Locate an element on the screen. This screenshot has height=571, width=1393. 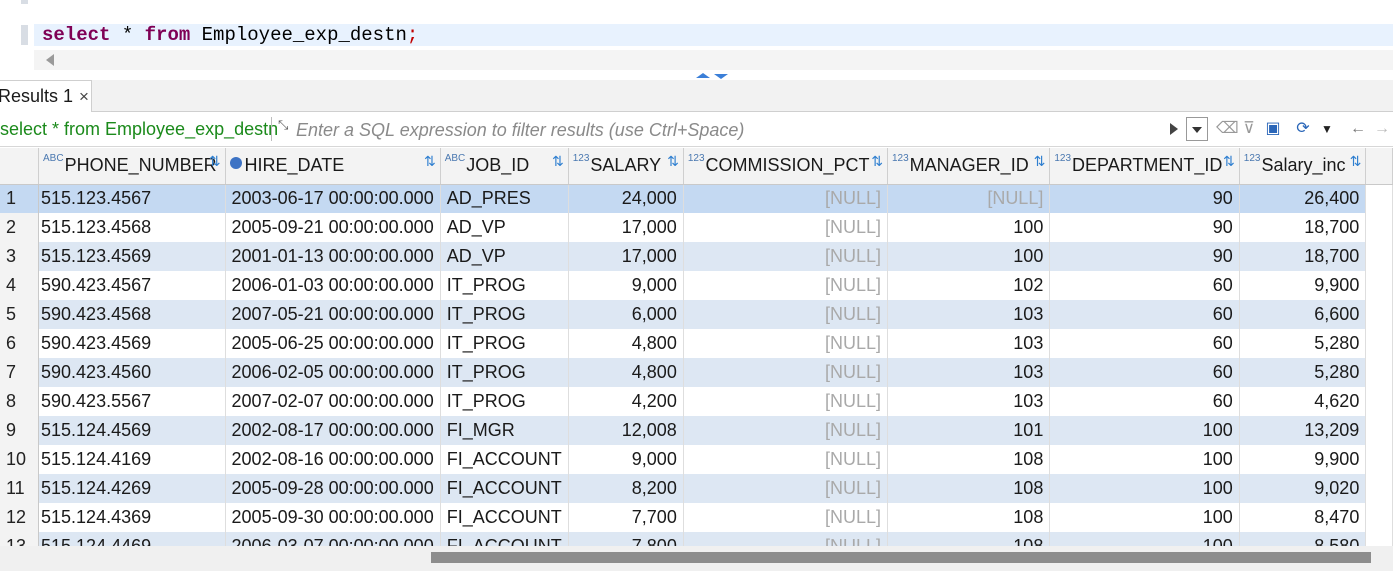
filter-settings-icon: ⊽ is located at coordinates (1249, 129).